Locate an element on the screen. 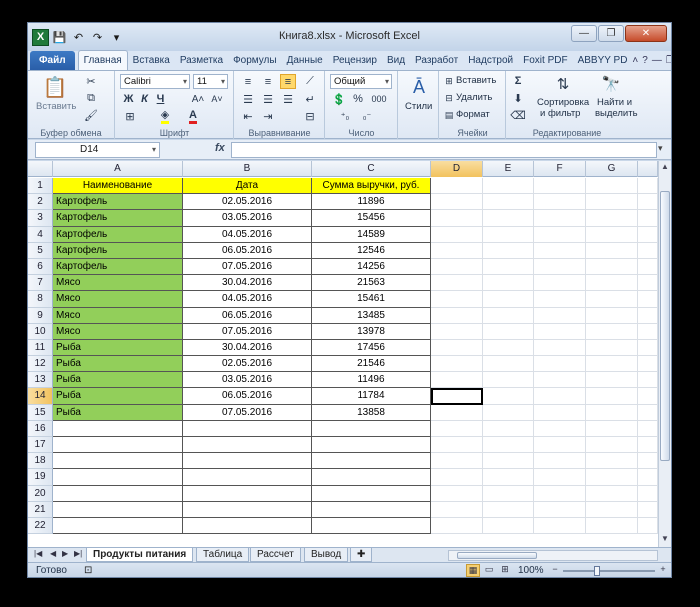 Image resolution: width=700 pixels, height=607 pixels. number-format-combo: Общий is located at coordinates (361, 81).